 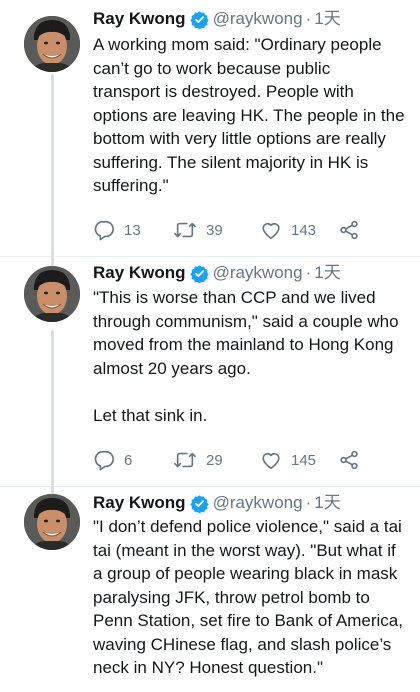 I want to click on like-button: 143, so click(x=299, y=230).